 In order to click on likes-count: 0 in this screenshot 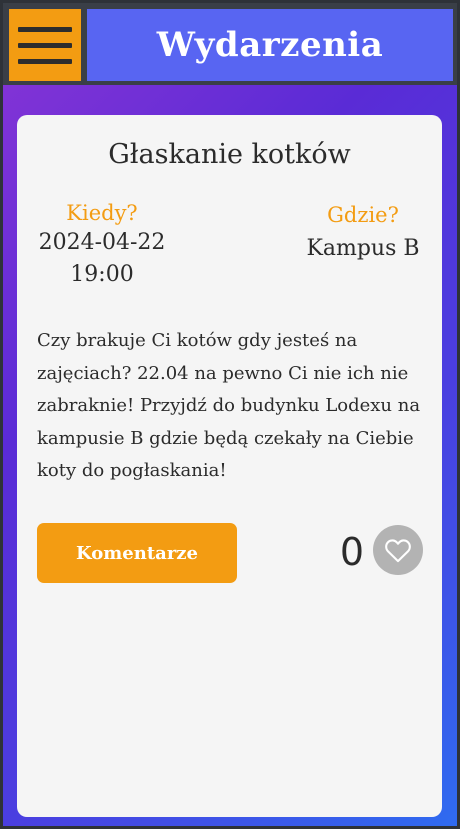, I will do `click(352, 552)`.